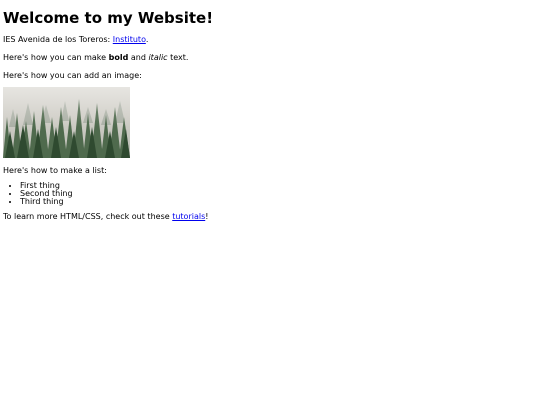  What do you see at coordinates (207, 216) in the screenshot?
I see `learn-more-suffix: !` at bounding box center [207, 216].